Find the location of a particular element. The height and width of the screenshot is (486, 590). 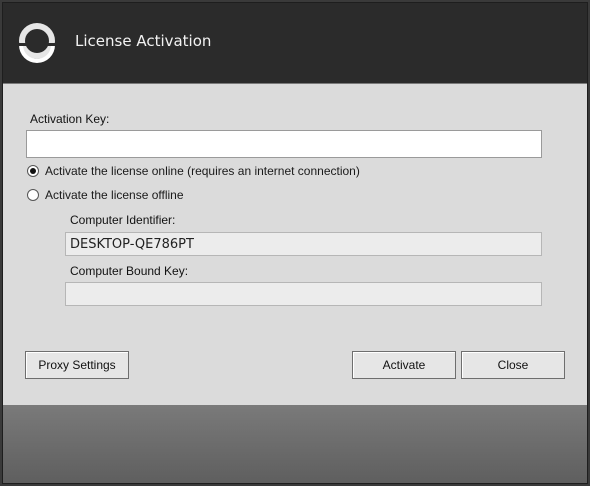

activation-key-label: Activation Key: is located at coordinates (70, 119).